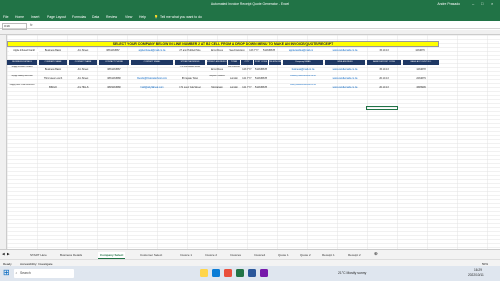 Image resolution: width=500 pixels, height=281 pixels. Describe the element at coordinates (252, 273) in the screenshot. I see `word-icon` at that location.